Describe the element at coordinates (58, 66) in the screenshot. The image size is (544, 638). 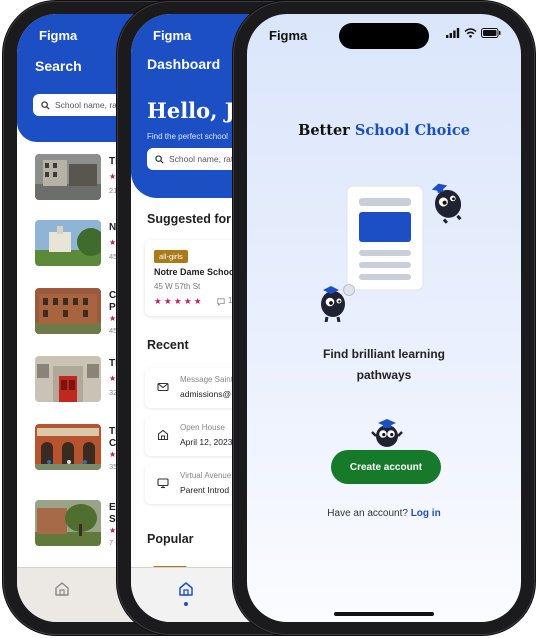
I see `page-title: Search` at that location.